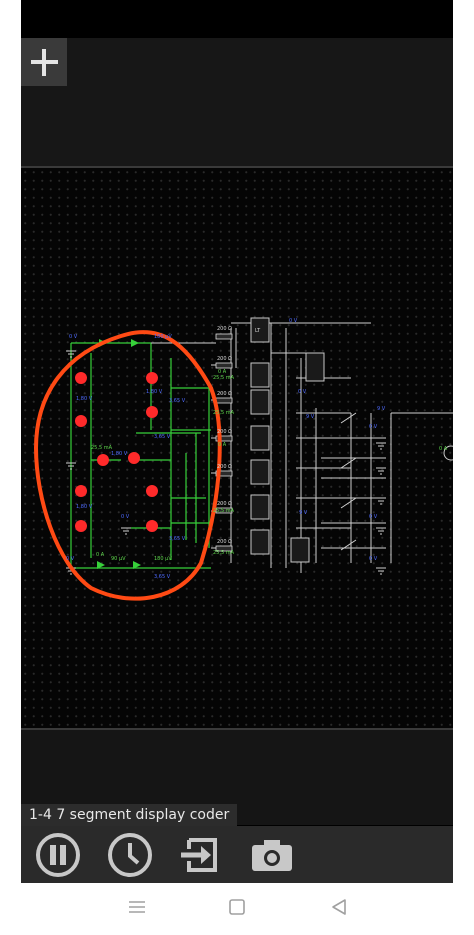 This screenshot has width=474, height=935. I want to click on label-a0: 0 A, so click(100, 555).